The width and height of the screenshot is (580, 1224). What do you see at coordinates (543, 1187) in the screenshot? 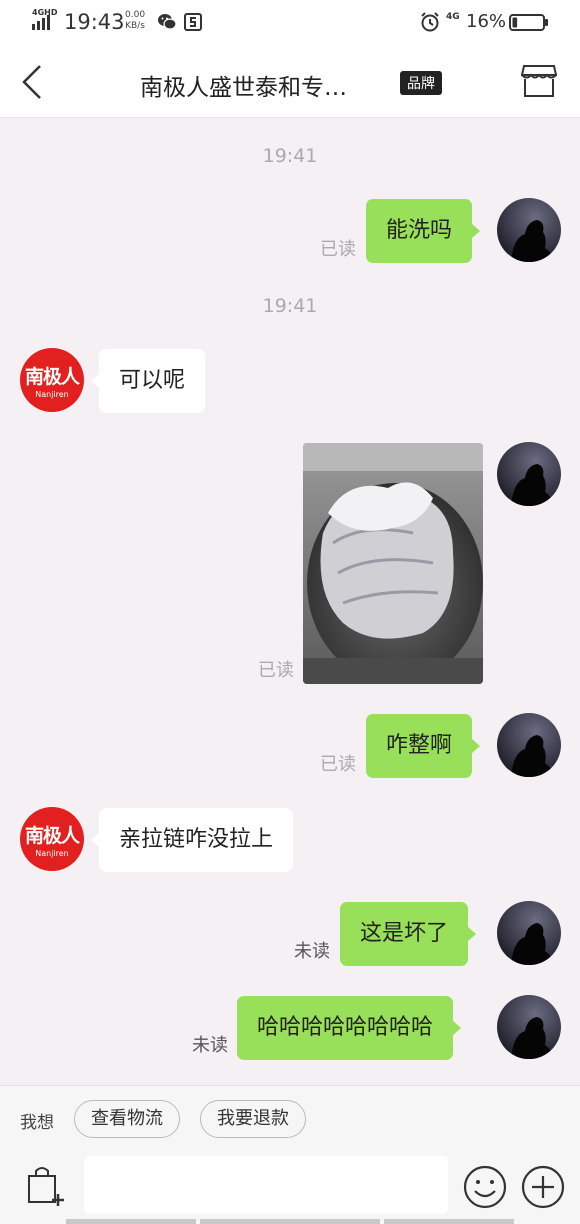
I see `plus-icon` at bounding box center [543, 1187].